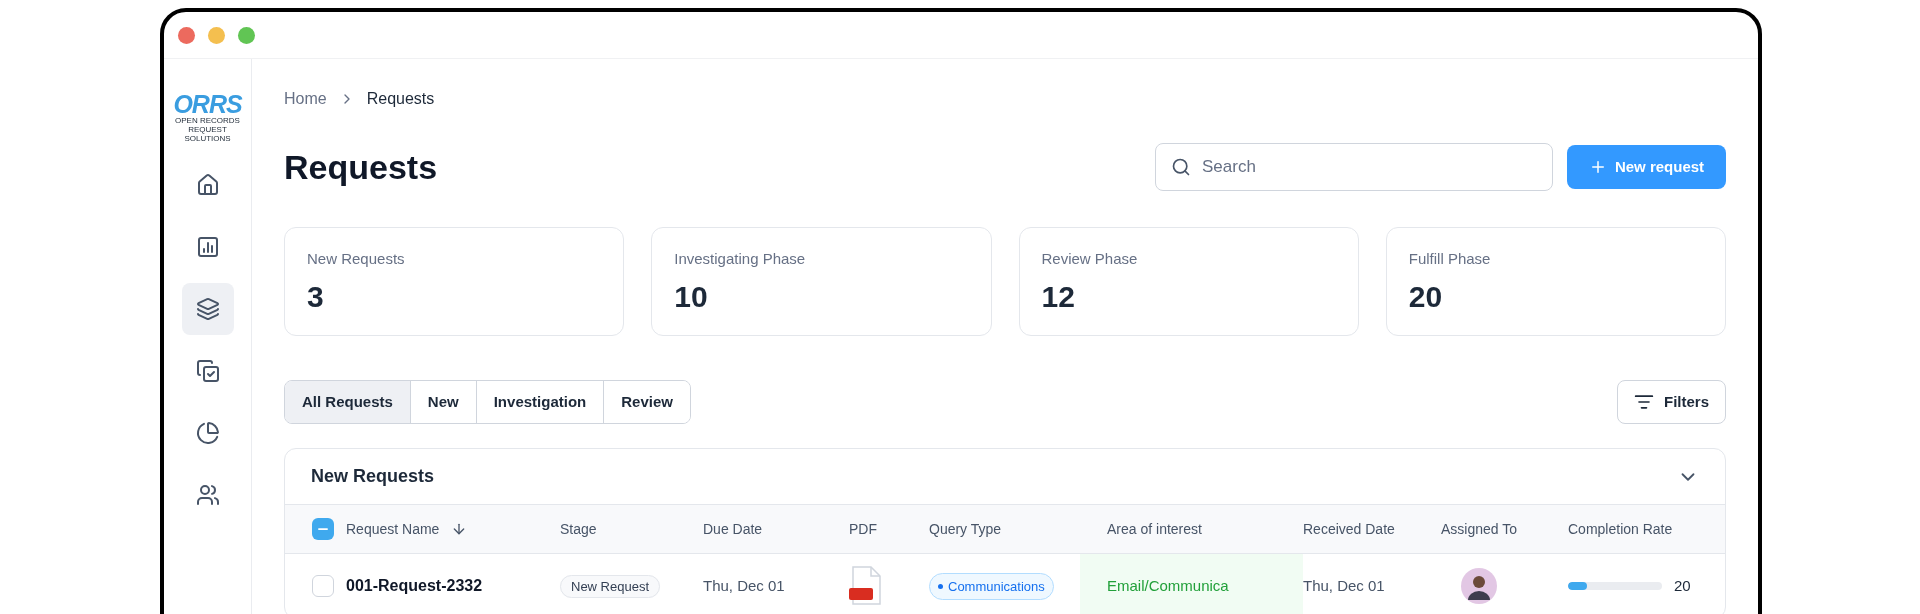 The height and width of the screenshot is (614, 1920). What do you see at coordinates (1354, 167) in the screenshot?
I see `search-field: Search` at bounding box center [1354, 167].